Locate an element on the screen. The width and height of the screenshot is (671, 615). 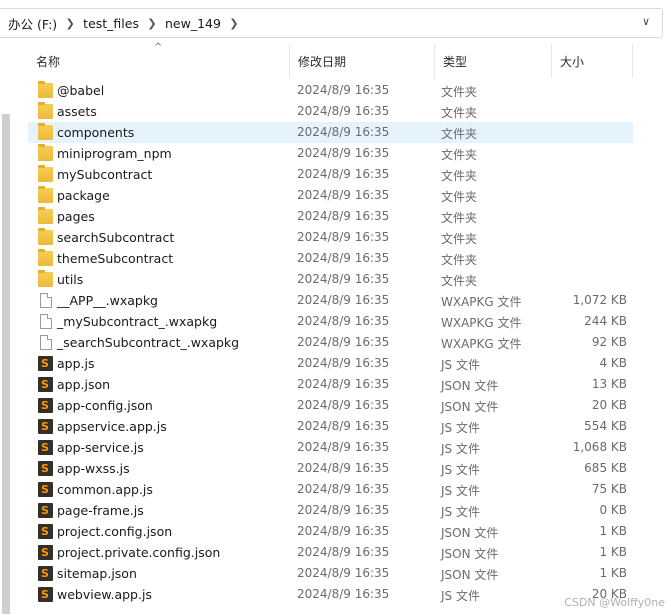
file-row: assets 2024/8/9 16:35 文件夹 is located at coordinates (330, 111).